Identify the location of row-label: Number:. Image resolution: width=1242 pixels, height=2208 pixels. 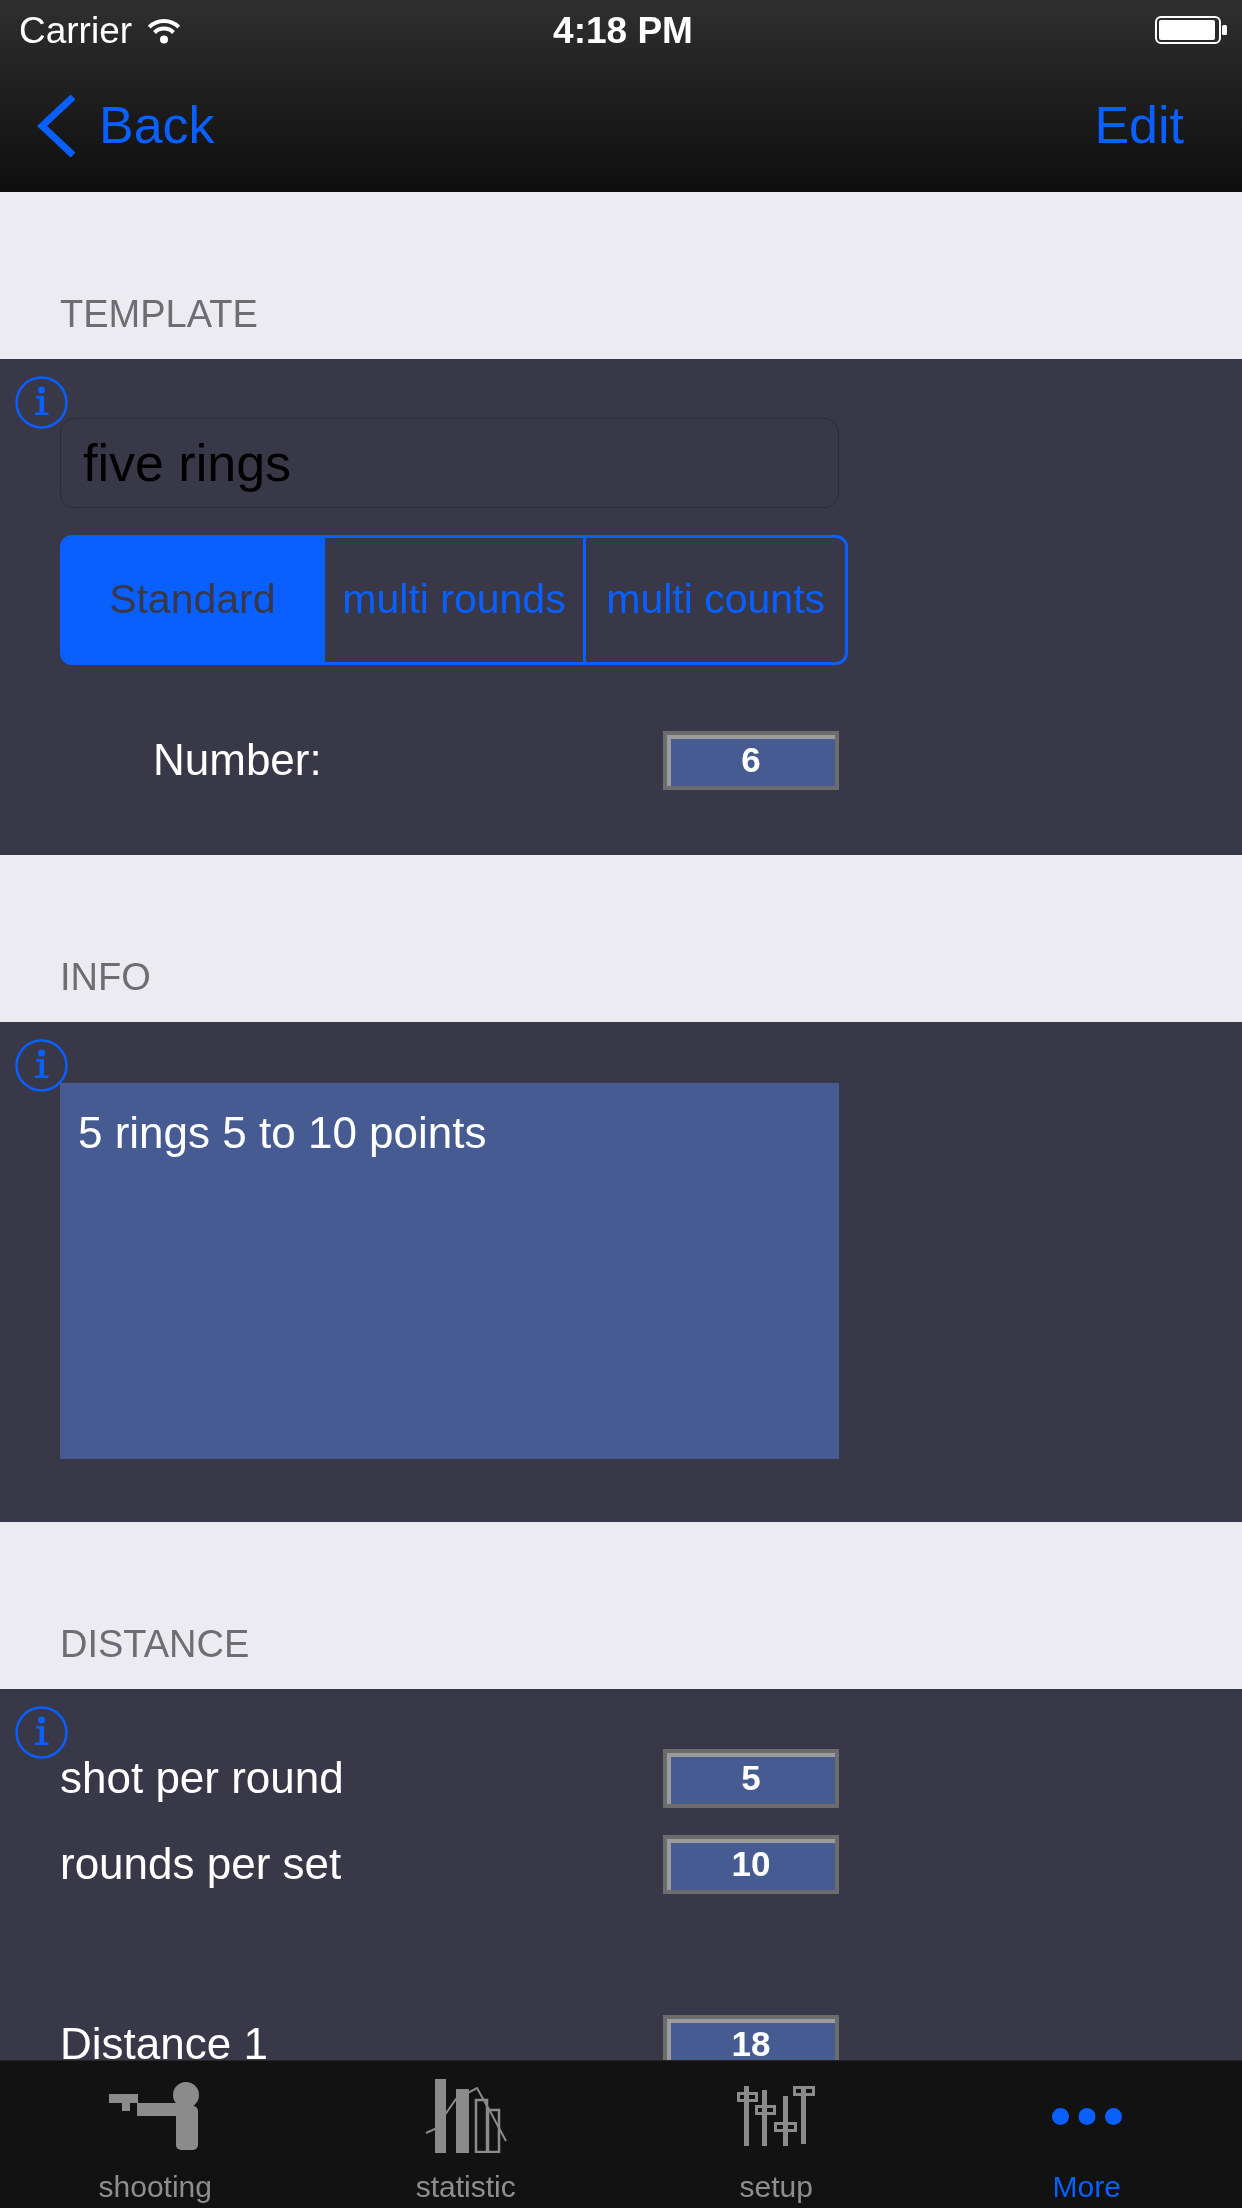
(238, 760).